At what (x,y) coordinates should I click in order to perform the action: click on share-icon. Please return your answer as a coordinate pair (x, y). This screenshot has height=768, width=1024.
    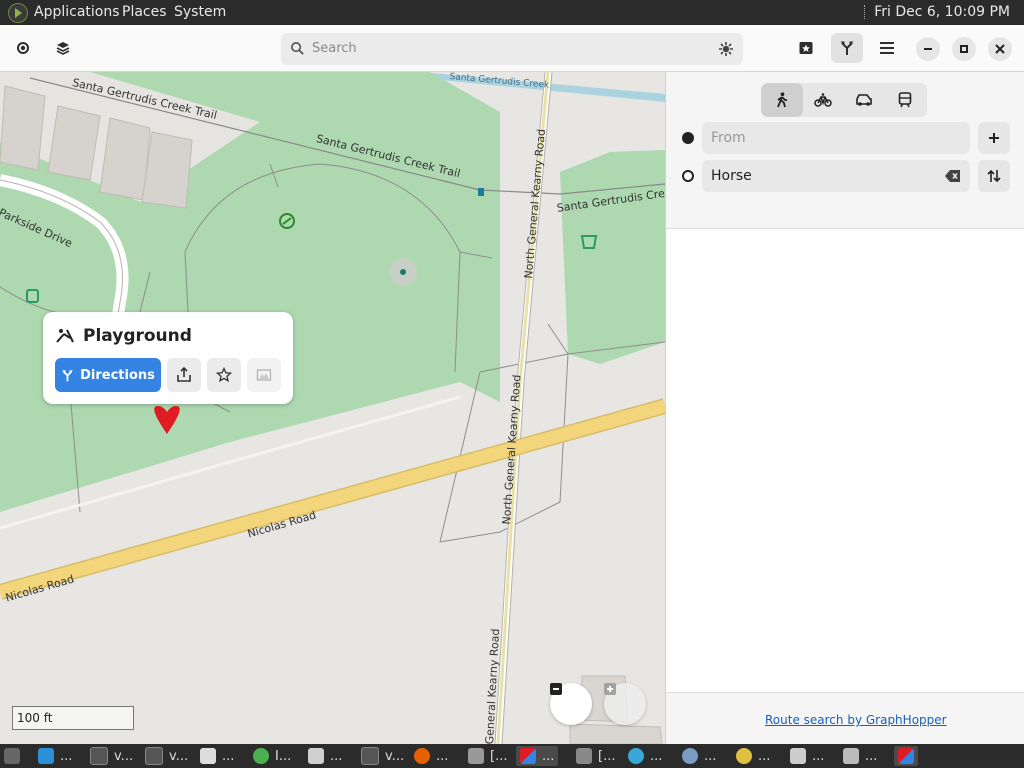
    Looking at the image, I should click on (184, 374).